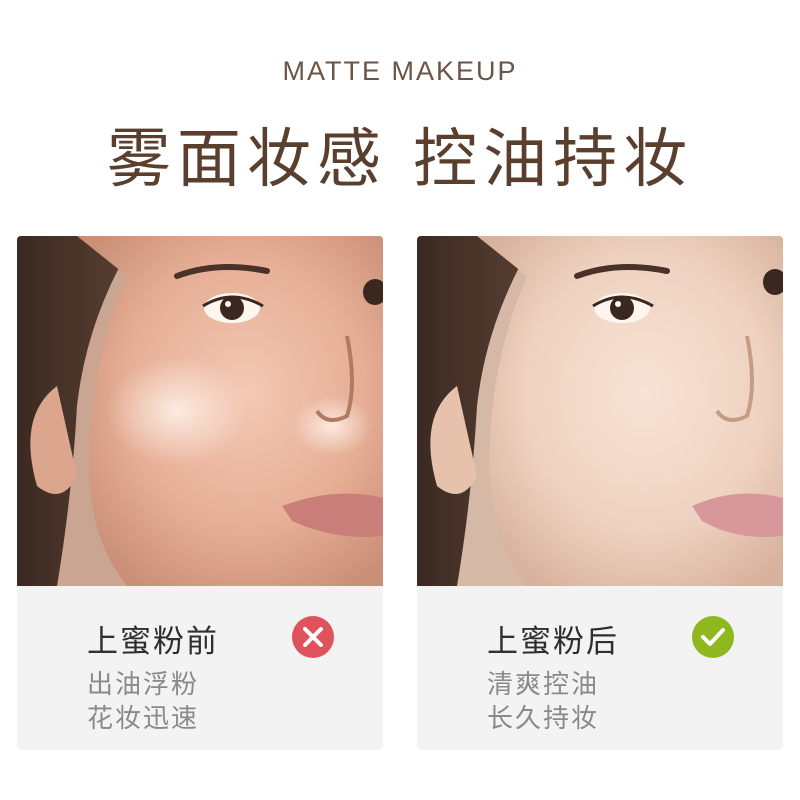 This screenshot has height=800, width=800. I want to click on subtitle: MATTE MAKEUP, so click(400, 71).